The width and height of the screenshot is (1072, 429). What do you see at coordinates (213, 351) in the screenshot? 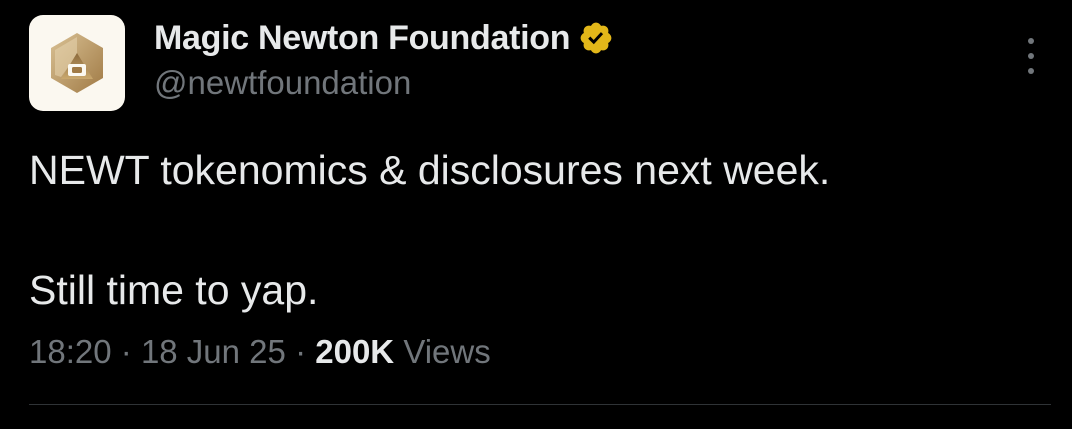
I see `tweet-date: 18 Jun 25` at bounding box center [213, 351].